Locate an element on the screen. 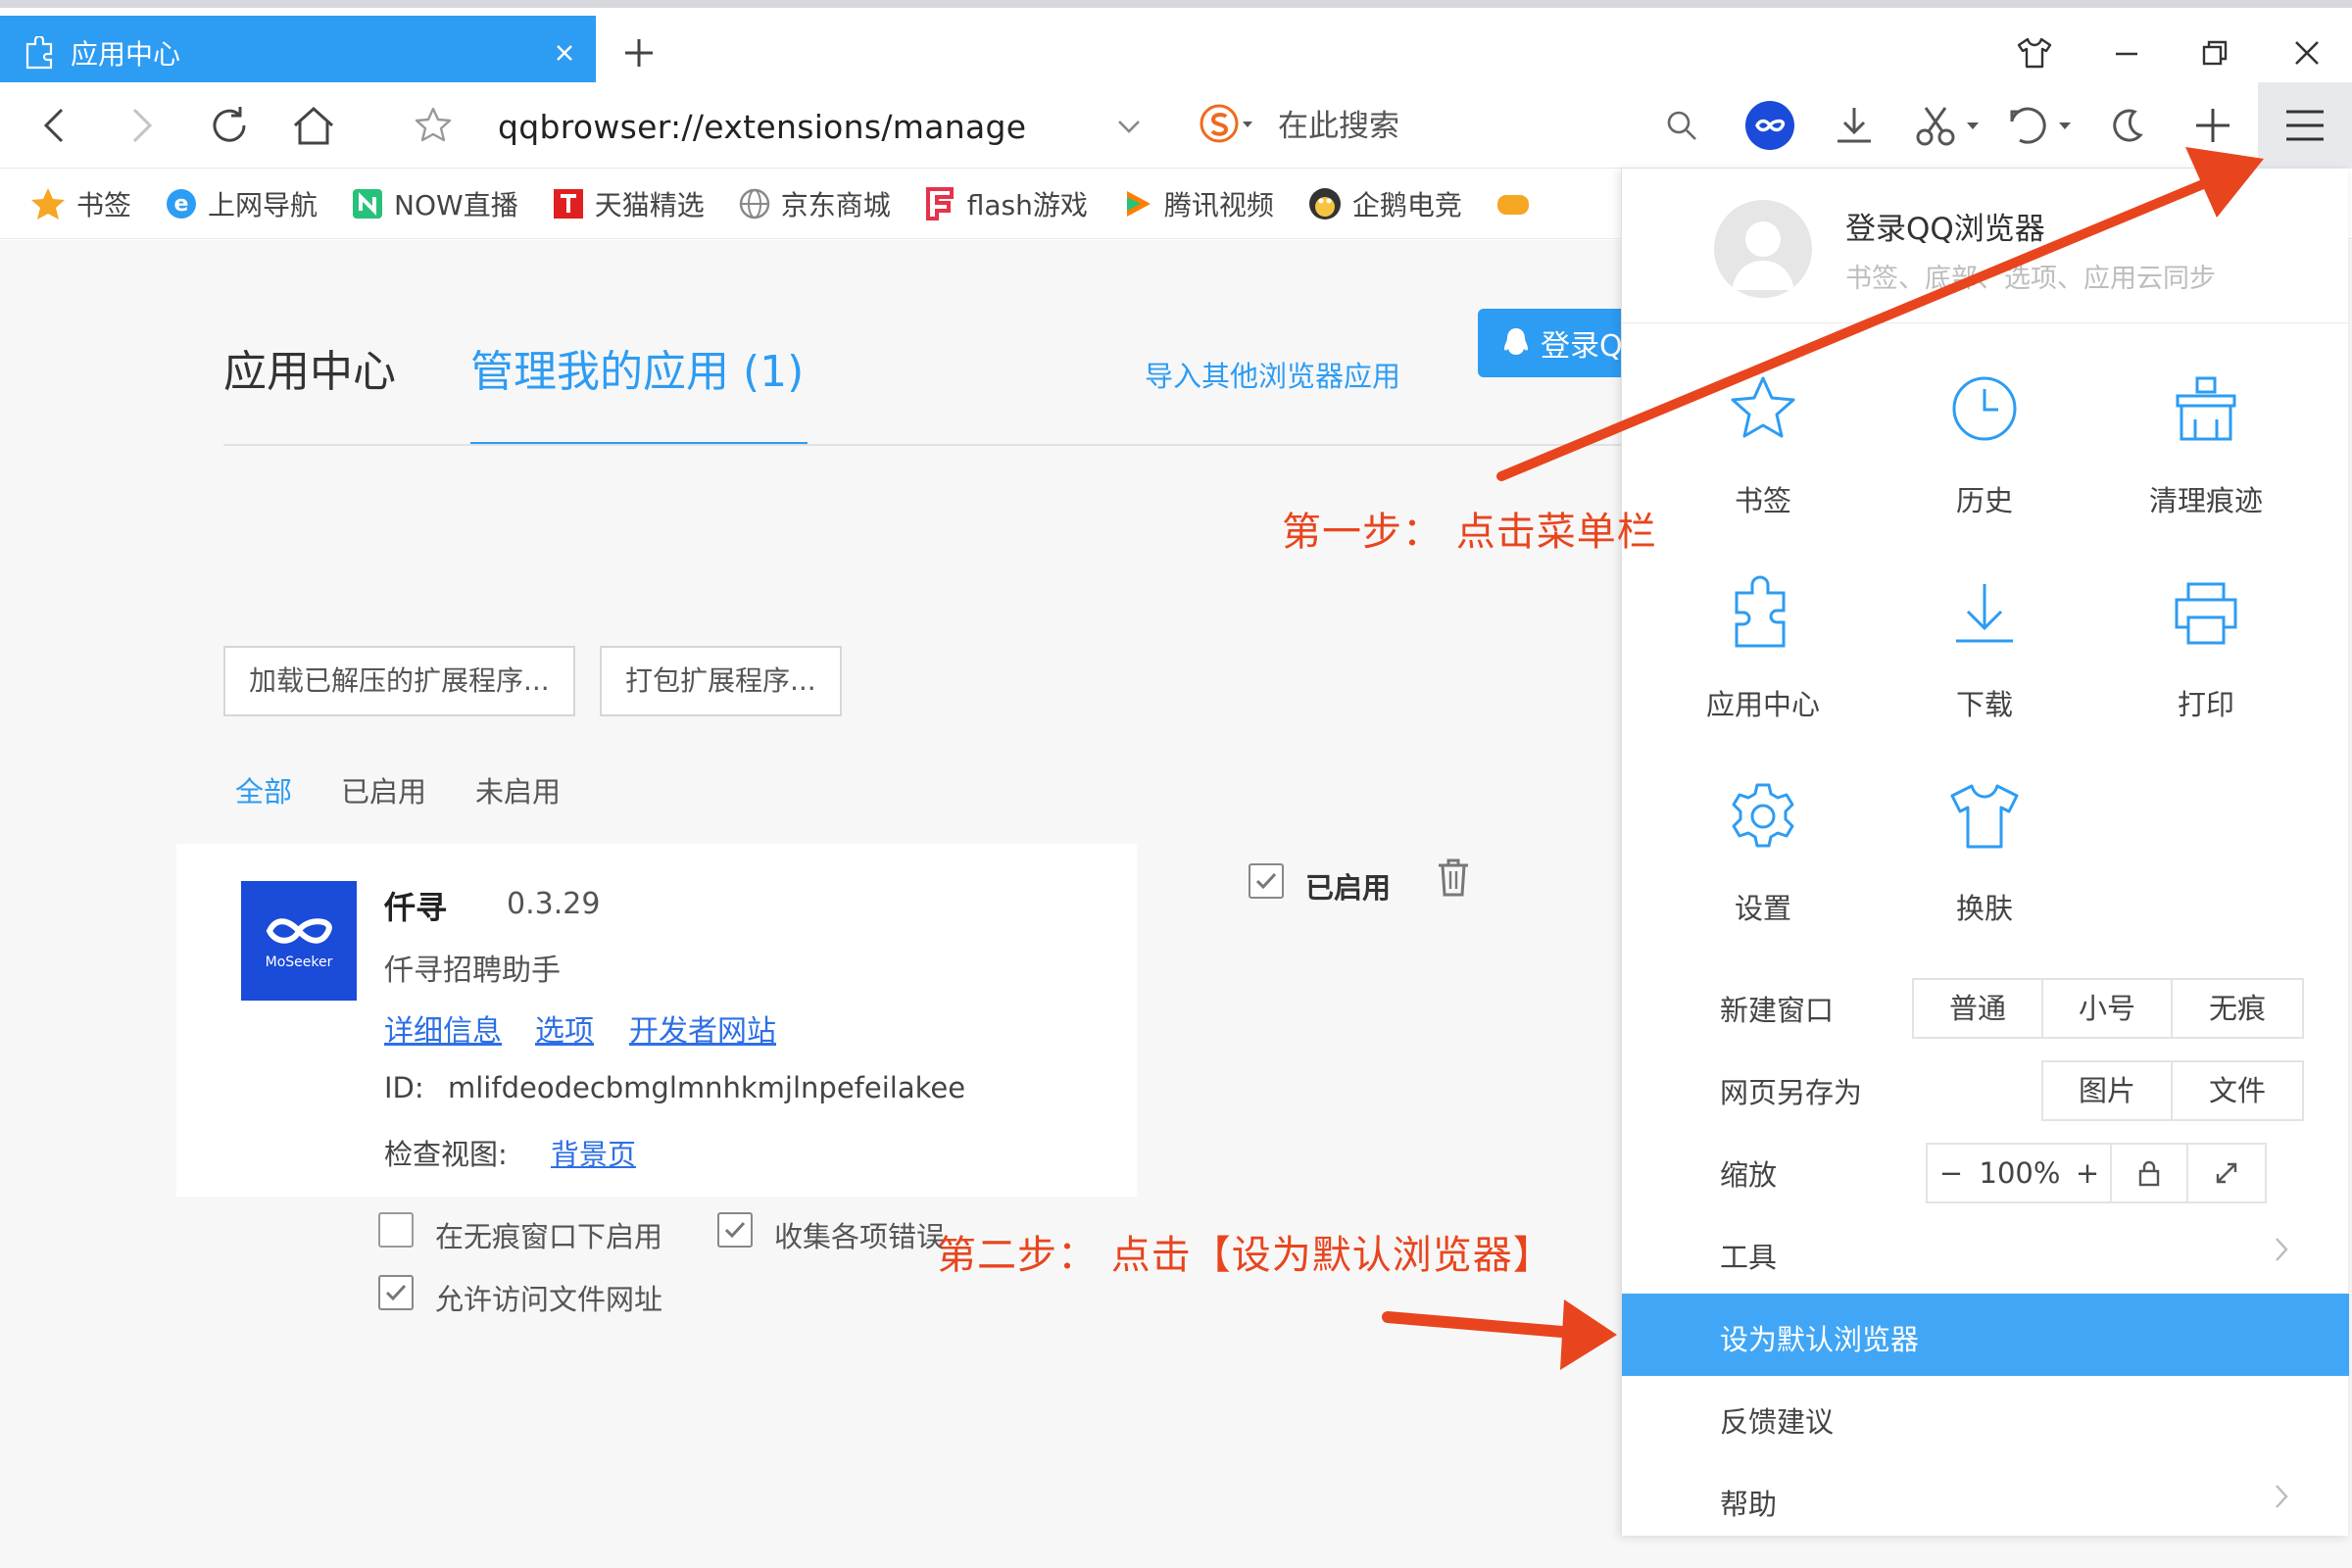 Image resolution: width=2352 pixels, height=1568 pixels. address-bar: qqbrowser://extensions/manage is located at coordinates (836, 127).